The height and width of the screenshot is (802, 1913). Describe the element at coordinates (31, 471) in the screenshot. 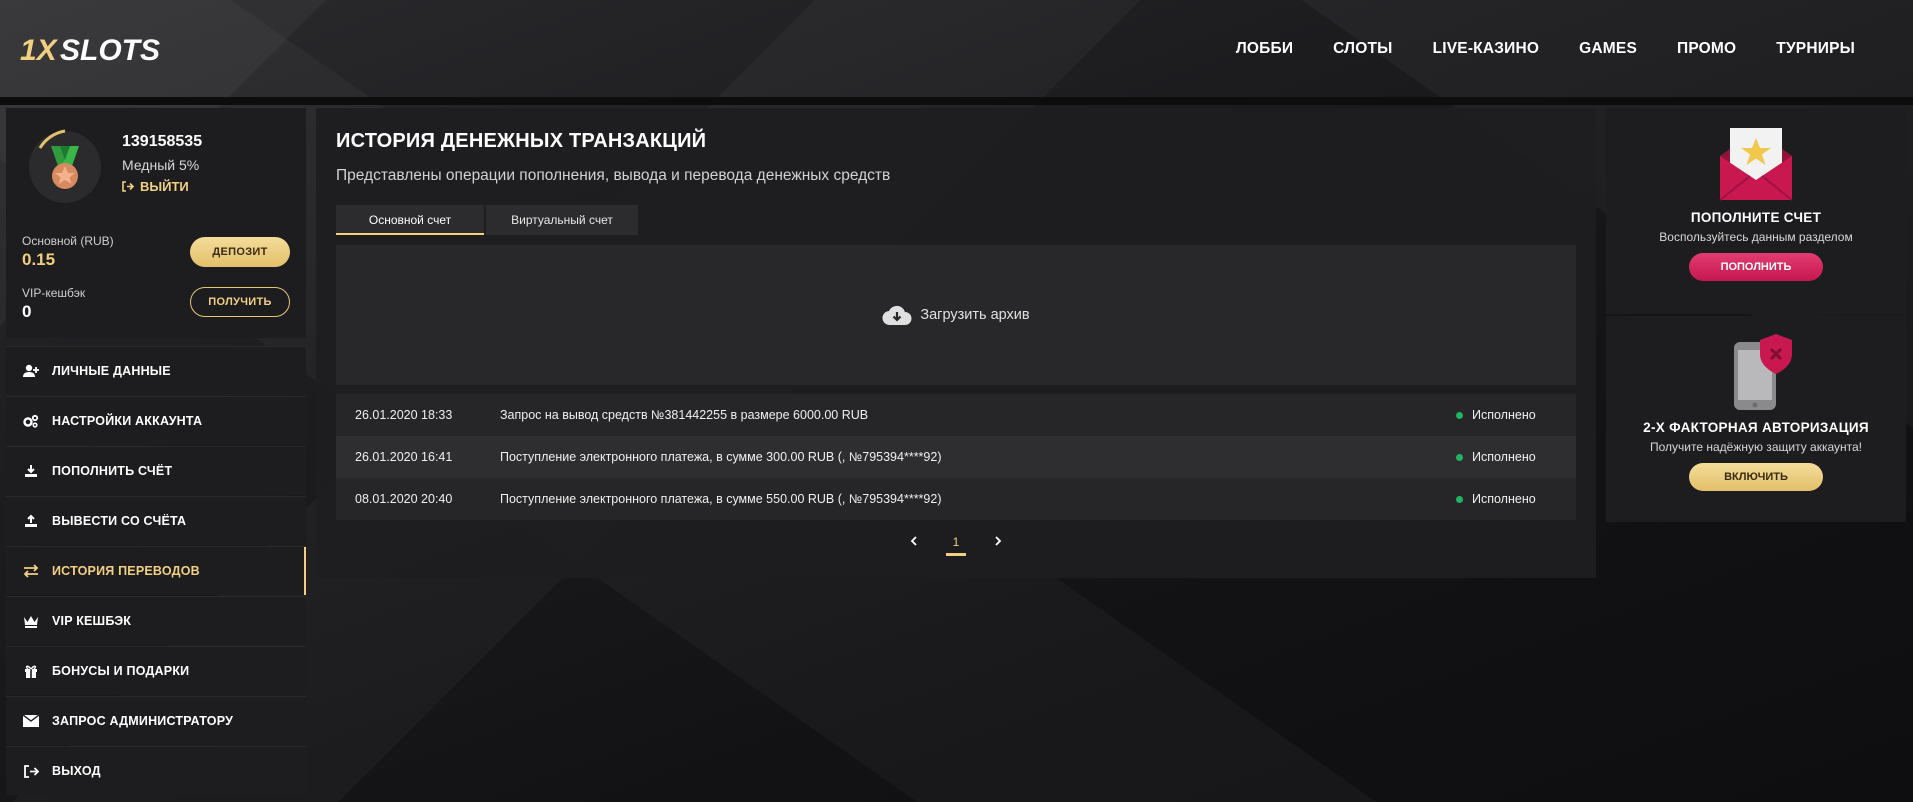

I see `download-icon` at that location.